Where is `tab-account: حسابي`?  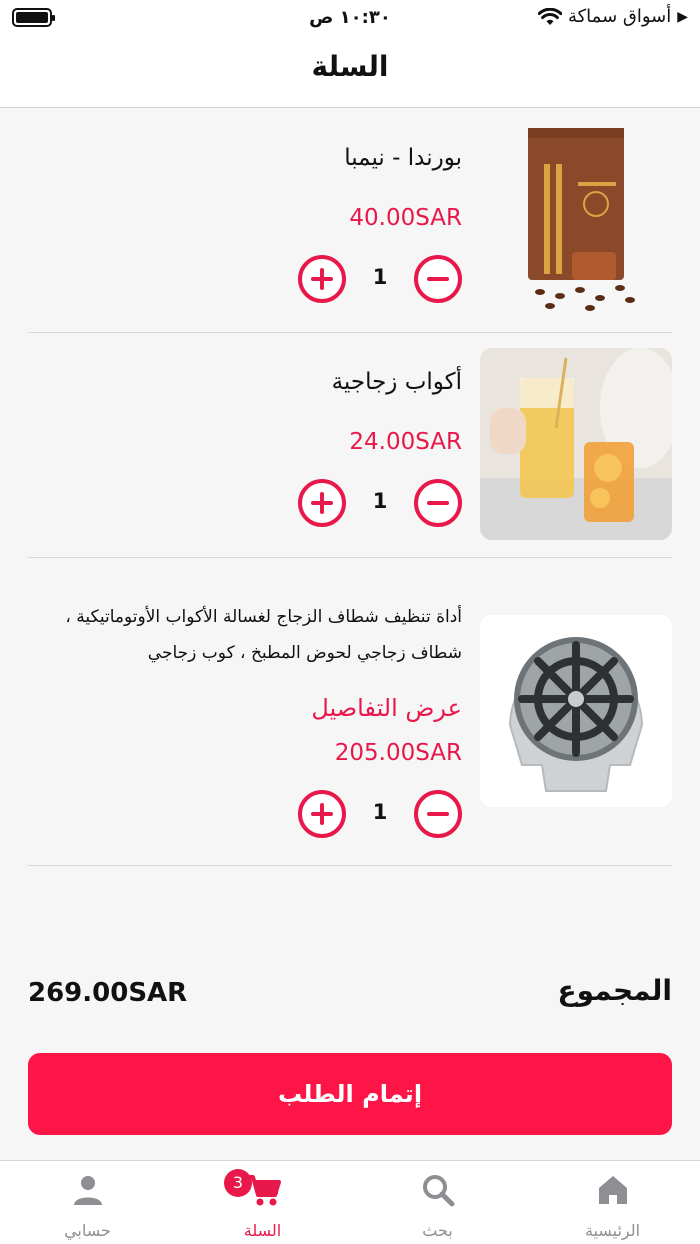 tab-account: حسابي is located at coordinates (87, 1202).